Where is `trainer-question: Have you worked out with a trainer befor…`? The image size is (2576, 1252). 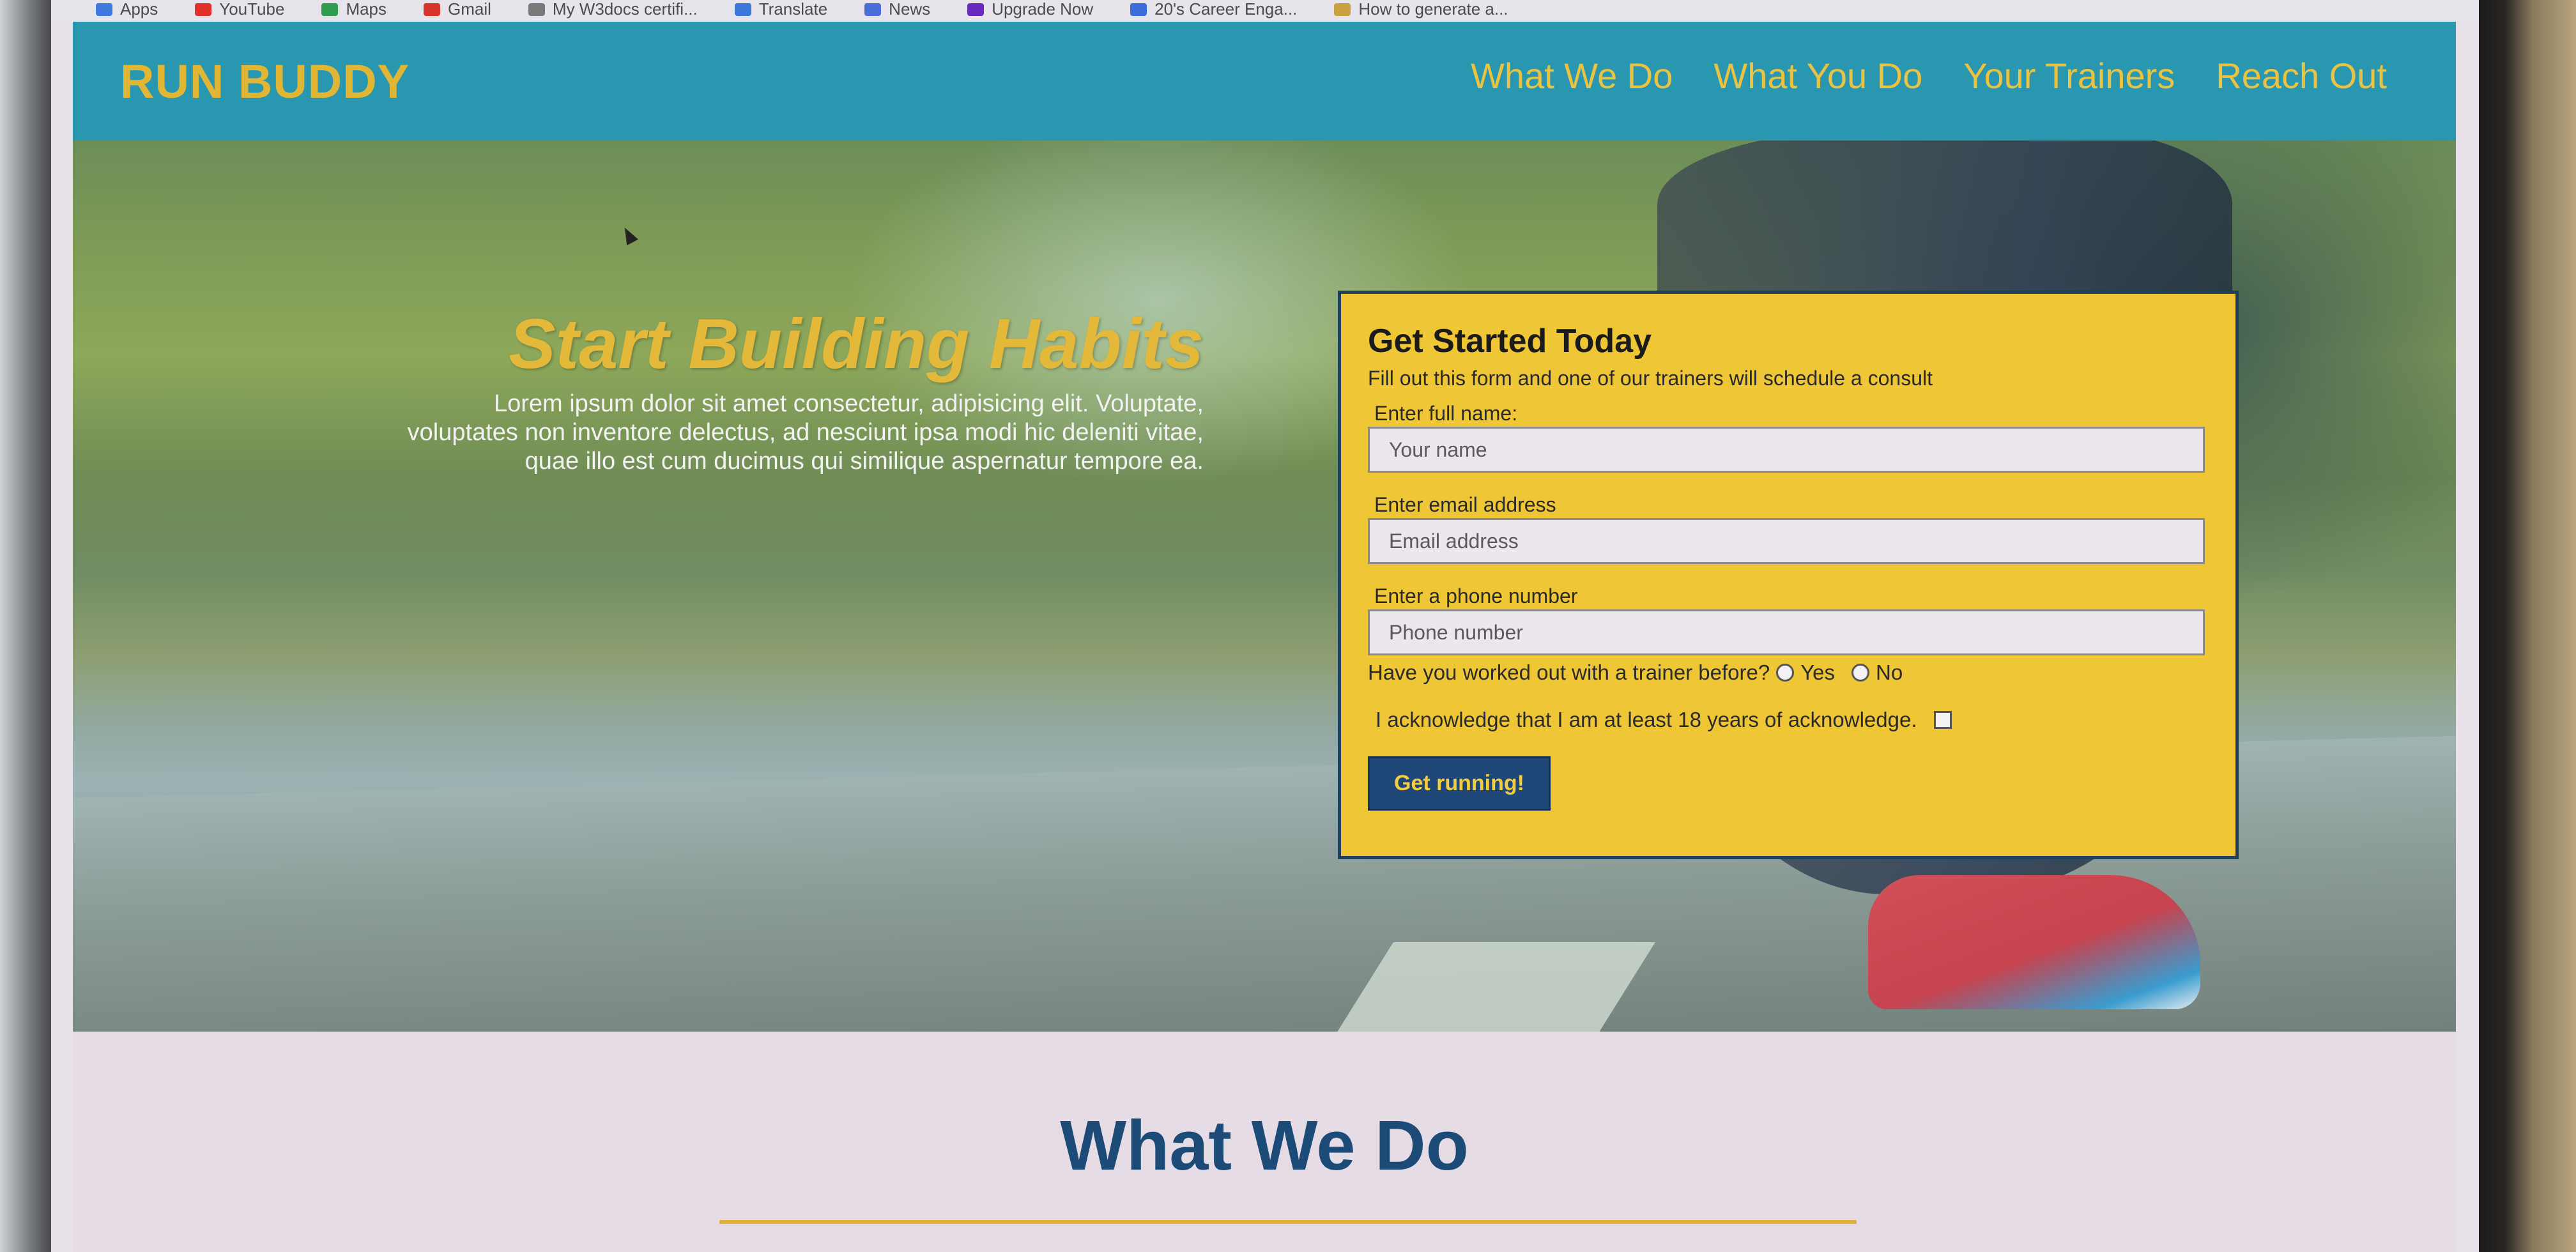
trainer-question: Have you worked out with a trainer befor… is located at coordinates (1569, 672).